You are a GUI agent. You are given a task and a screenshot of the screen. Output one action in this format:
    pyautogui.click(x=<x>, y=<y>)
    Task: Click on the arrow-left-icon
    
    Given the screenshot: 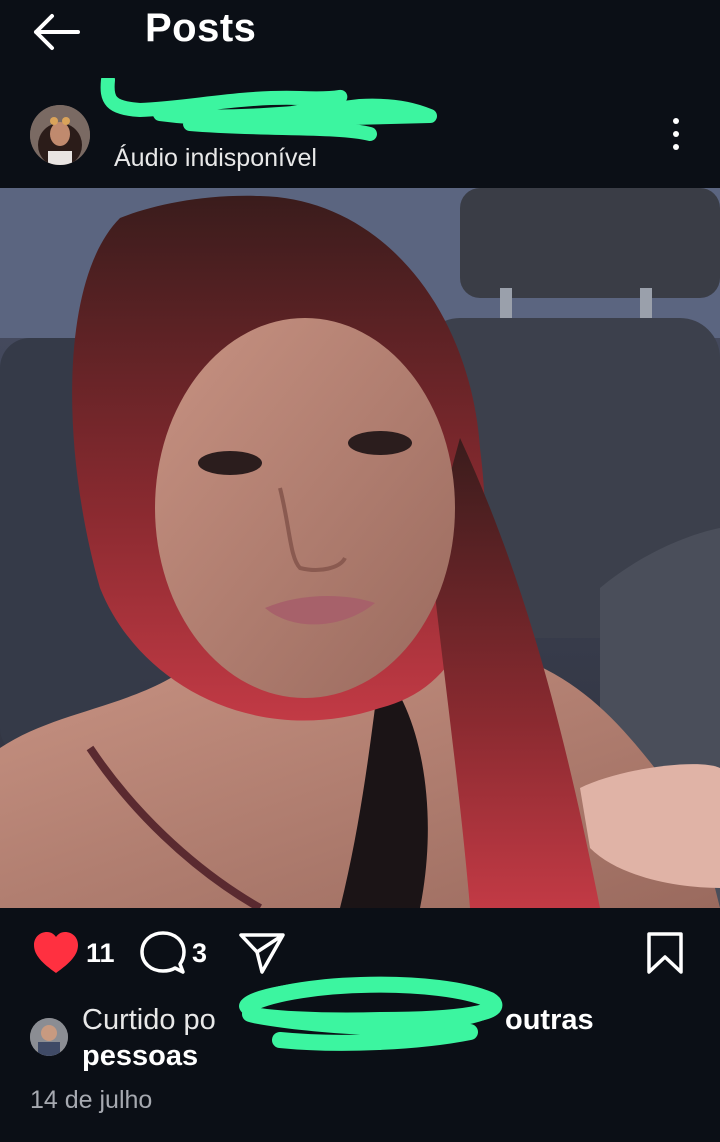 What is the action you would take?
    pyautogui.click(x=57, y=32)
    